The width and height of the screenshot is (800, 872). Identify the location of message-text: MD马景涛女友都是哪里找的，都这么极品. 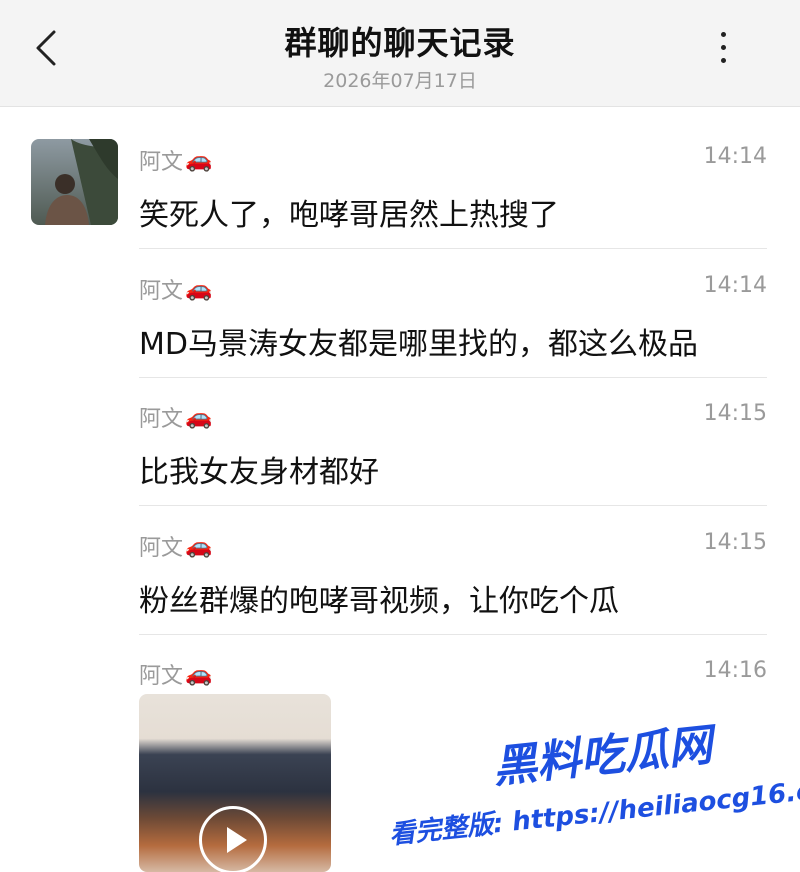
(418, 341).